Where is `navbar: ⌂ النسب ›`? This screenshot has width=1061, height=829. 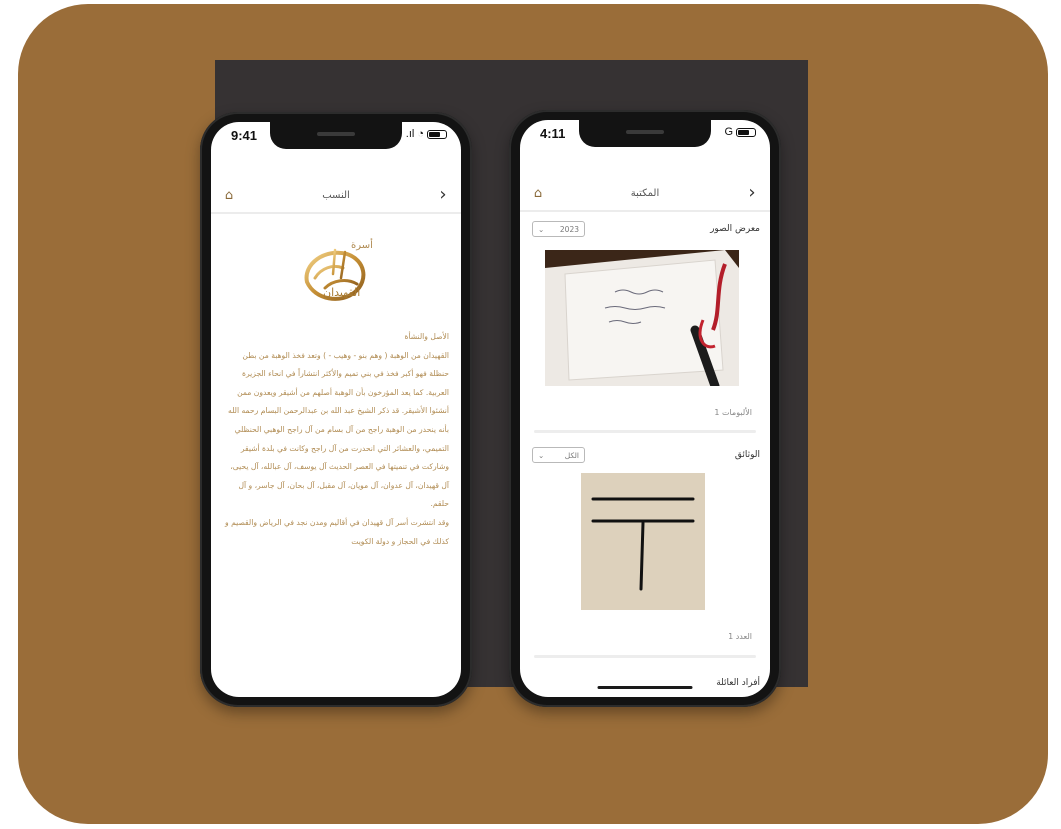 navbar: ⌂ النسب › is located at coordinates (336, 196).